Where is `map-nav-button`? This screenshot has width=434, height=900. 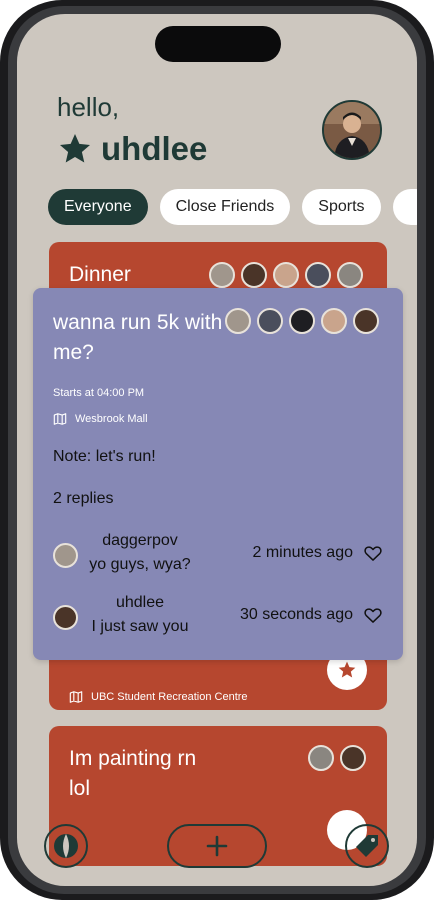
map-nav-button is located at coordinates (66, 846).